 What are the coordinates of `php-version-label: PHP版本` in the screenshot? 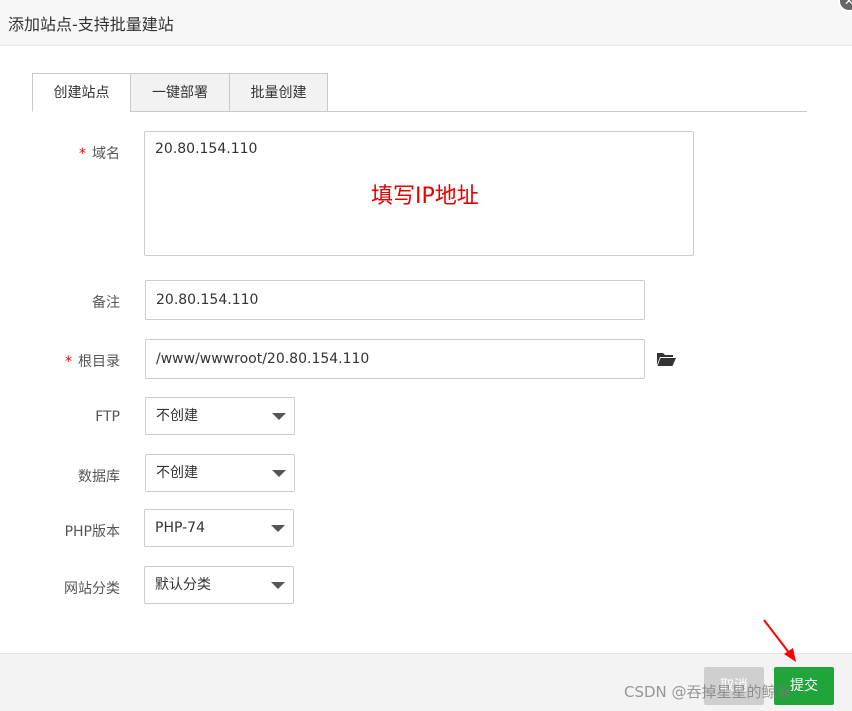 It's located at (92, 532).